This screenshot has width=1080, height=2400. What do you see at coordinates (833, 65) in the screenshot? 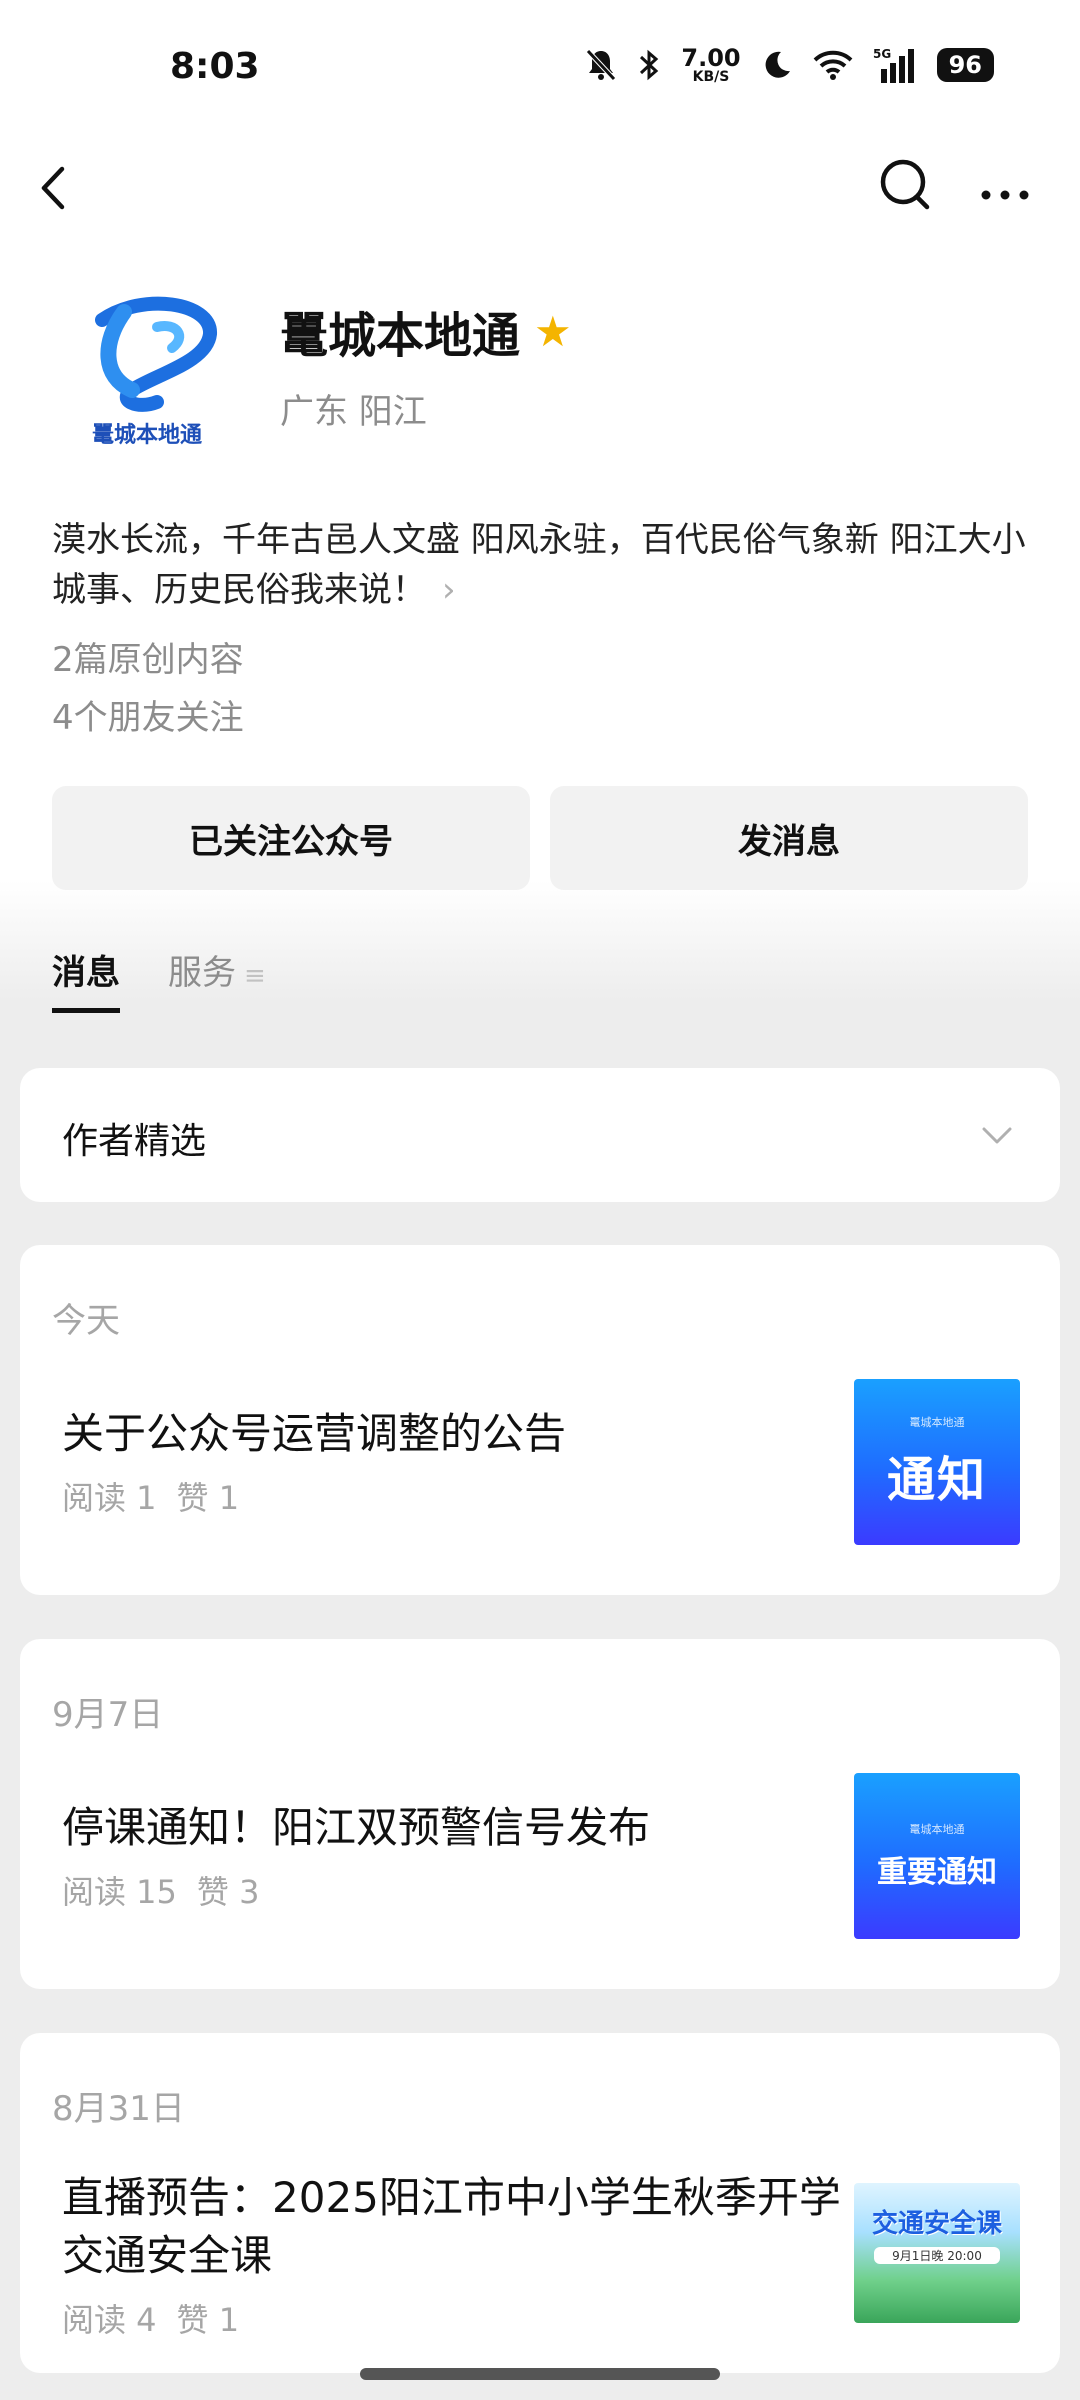
I see `wifi-icon` at bounding box center [833, 65].